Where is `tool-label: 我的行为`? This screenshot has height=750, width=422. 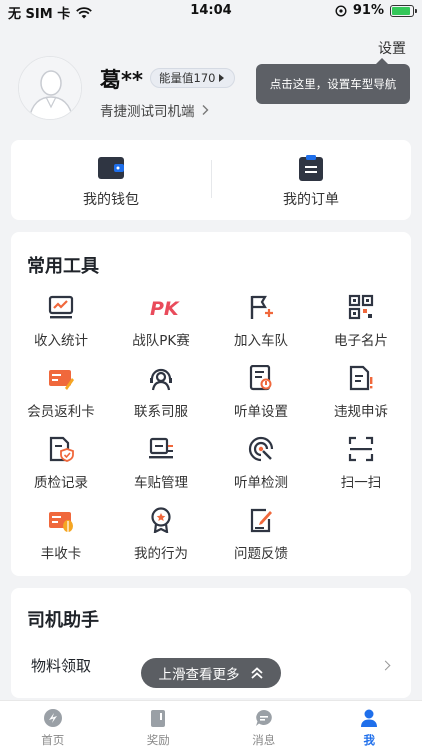 tool-label: 我的行为 is located at coordinates (161, 554).